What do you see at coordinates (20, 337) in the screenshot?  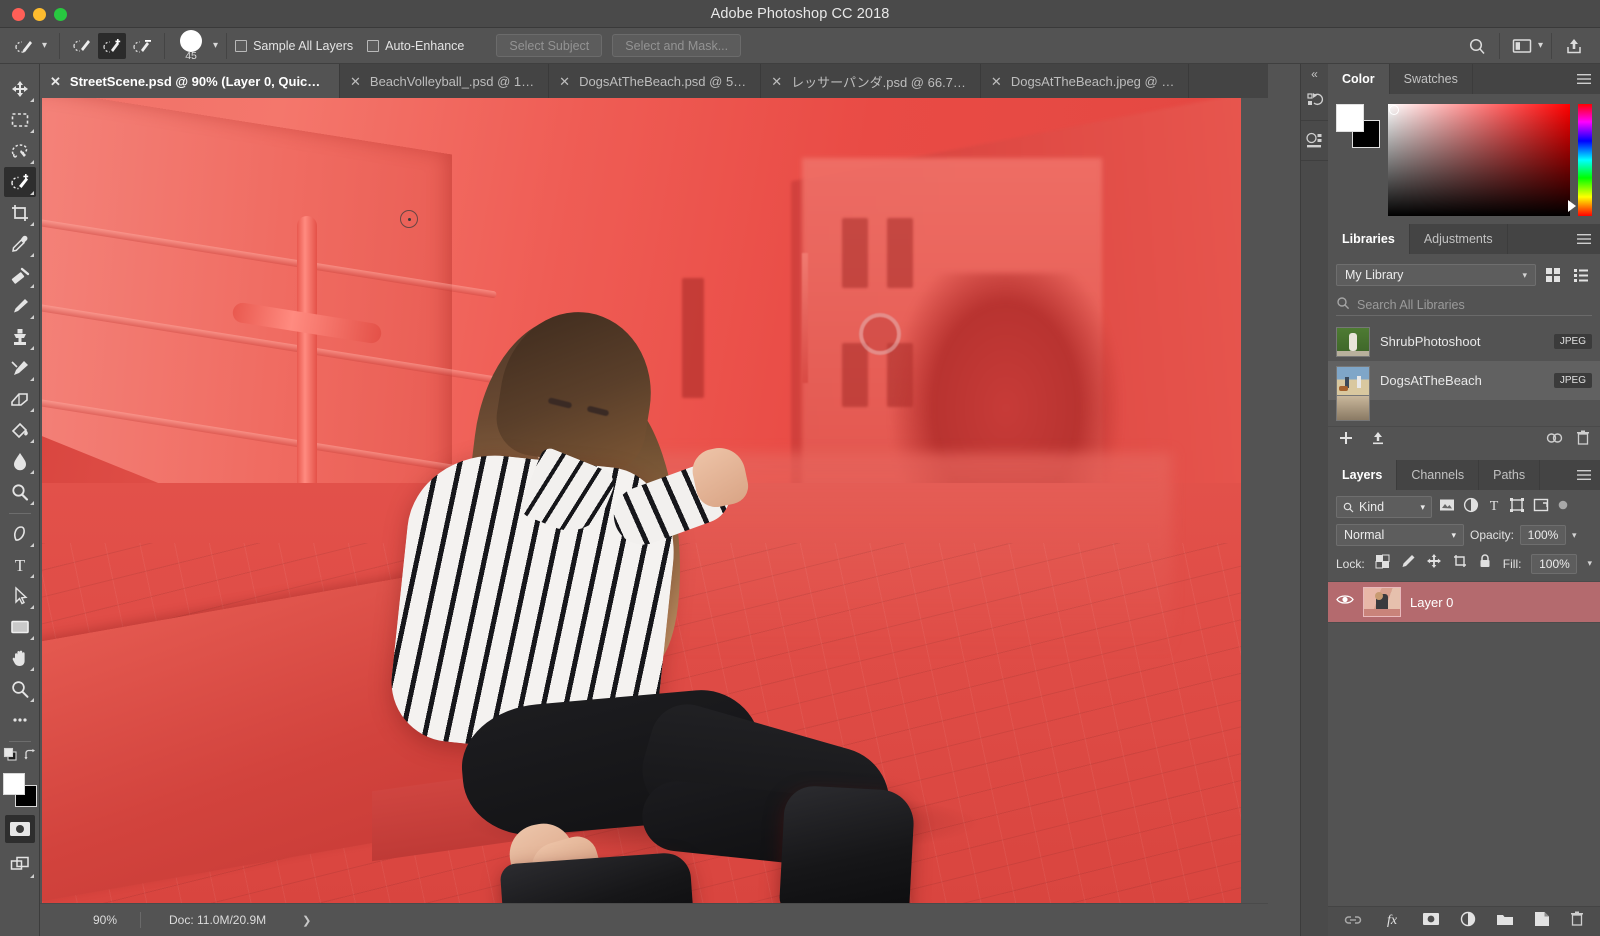 I see `clone-stamp-tool-icon` at bounding box center [20, 337].